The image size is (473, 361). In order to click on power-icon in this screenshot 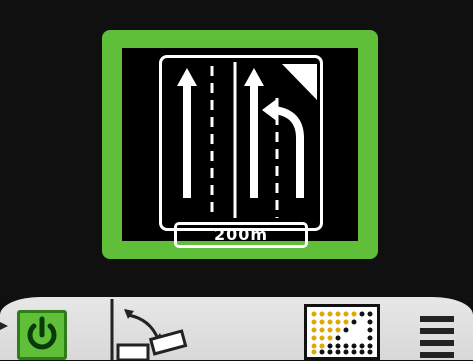, I will do `click(42, 333)`.